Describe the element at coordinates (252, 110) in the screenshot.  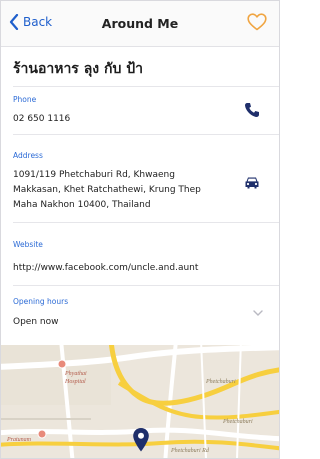
I see `phone-icon` at that location.